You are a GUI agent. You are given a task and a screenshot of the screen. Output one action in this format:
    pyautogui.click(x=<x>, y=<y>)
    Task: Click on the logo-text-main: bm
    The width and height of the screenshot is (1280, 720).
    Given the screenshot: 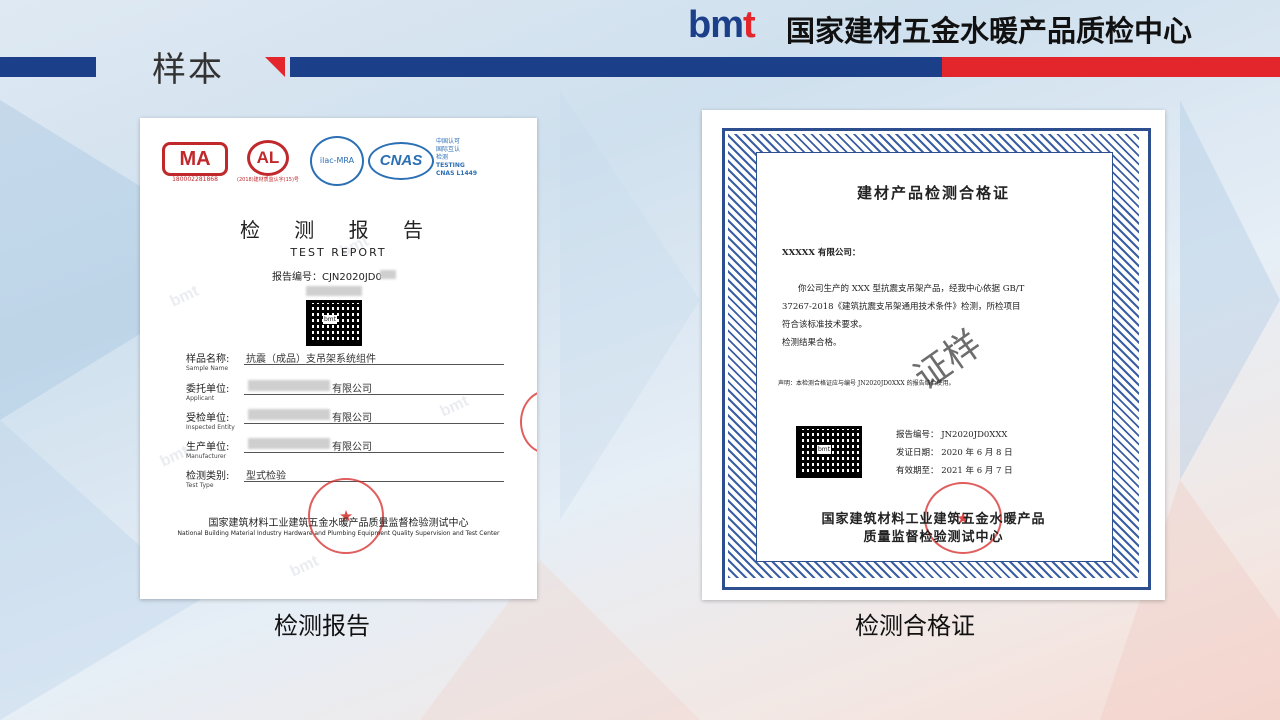 What is the action you would take?
    pyautogui.click(x=716, y=25)
    